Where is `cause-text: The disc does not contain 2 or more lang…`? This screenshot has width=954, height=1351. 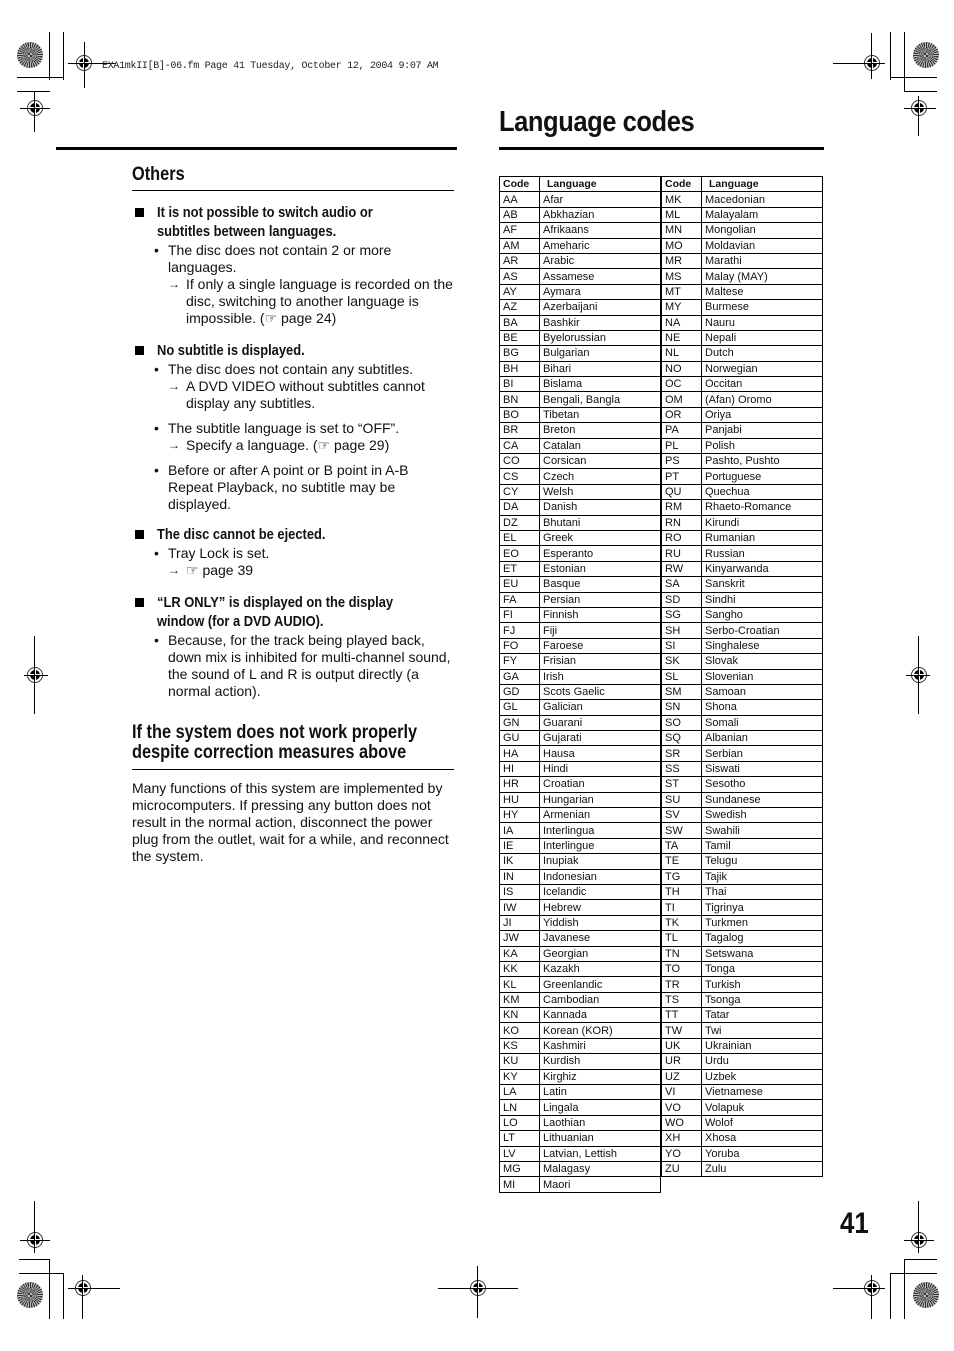 cause-text: The disc does not contain 2 or more lang… is located at coordinates (280, 258).